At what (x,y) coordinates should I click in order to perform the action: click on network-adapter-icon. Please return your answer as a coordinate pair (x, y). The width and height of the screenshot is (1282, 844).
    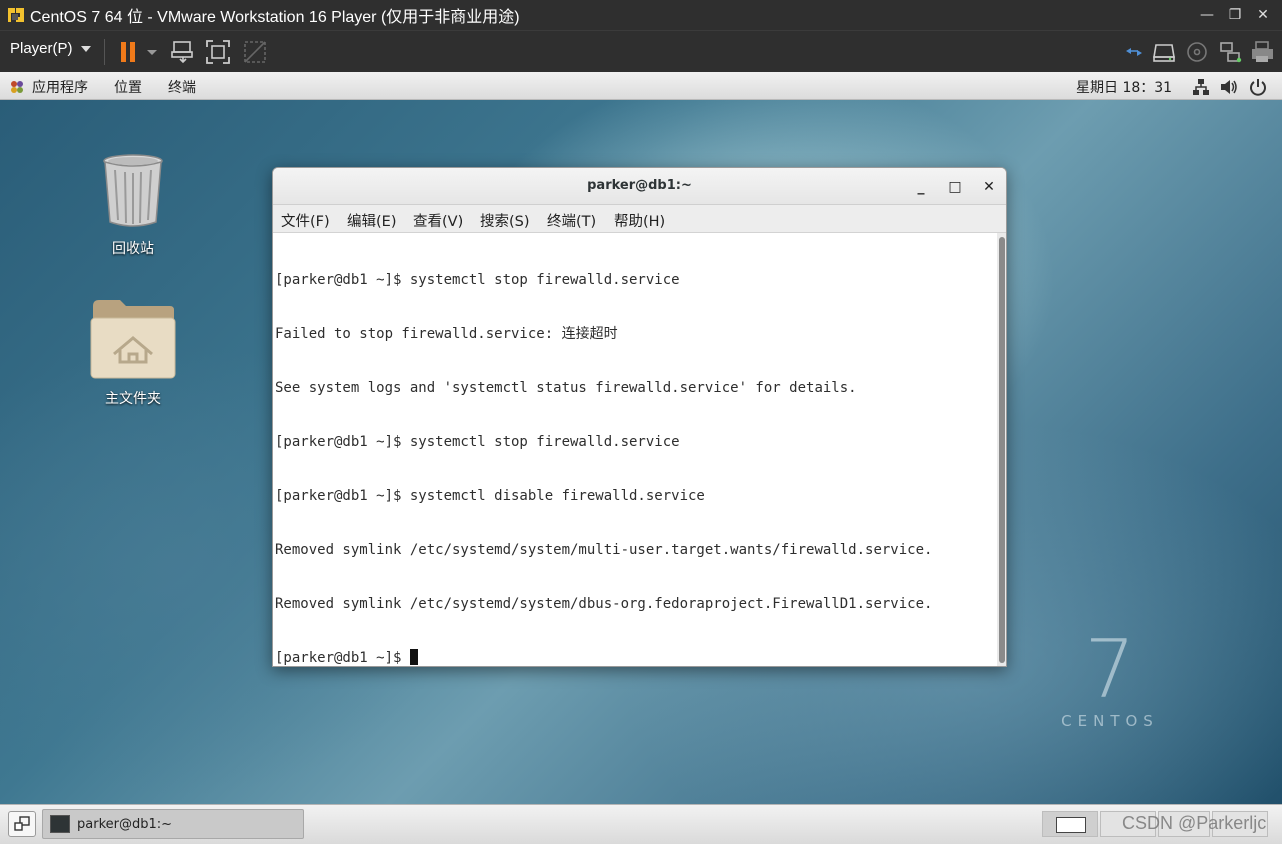
    Looking at the image, I should click on (1134, 52).